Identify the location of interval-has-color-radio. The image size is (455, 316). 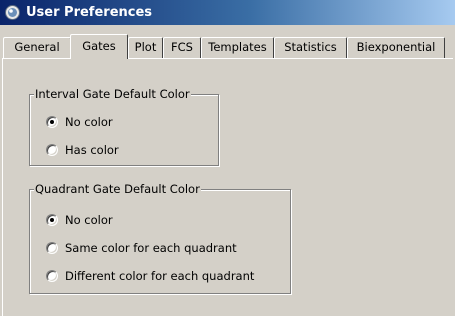
(52, 150).